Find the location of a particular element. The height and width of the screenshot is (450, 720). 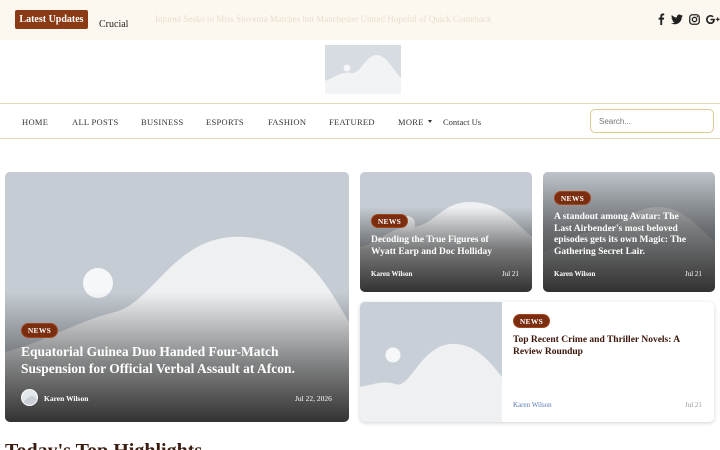

card-title-line: Wyatt Earp and Doc Holliday is located at coordinates (432, 251).